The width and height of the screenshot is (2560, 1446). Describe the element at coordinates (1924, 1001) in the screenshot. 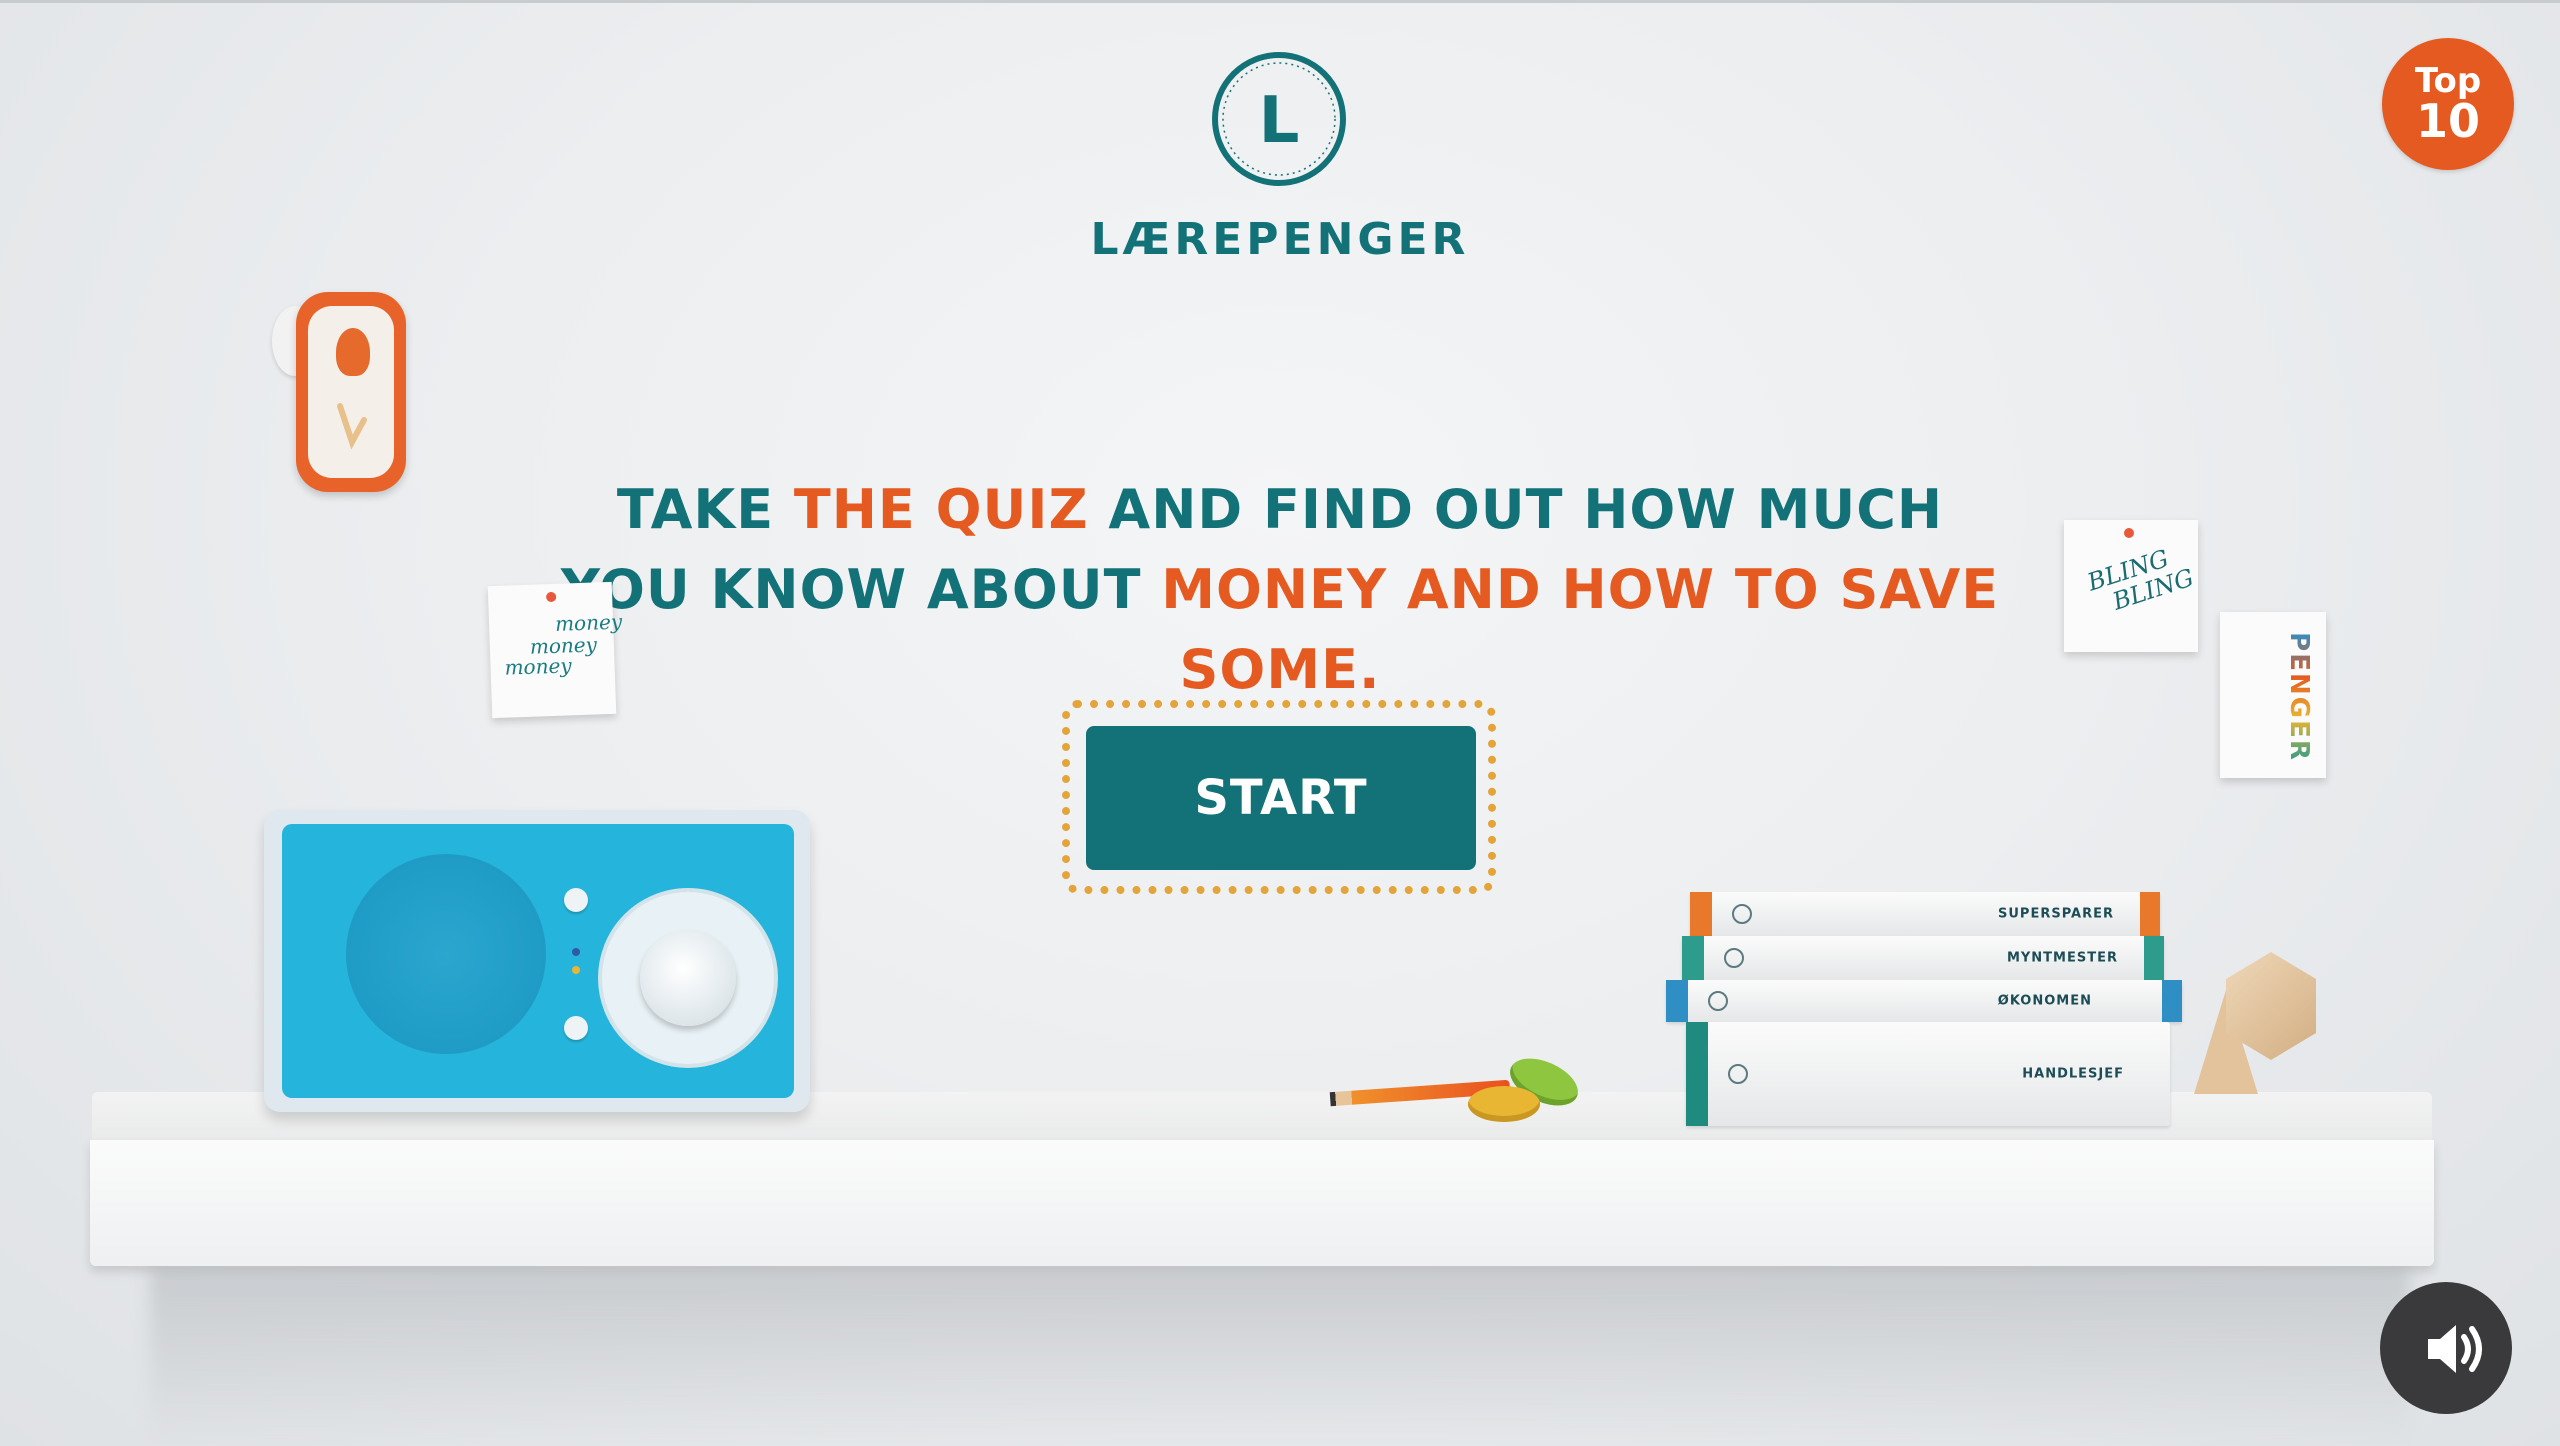

I see `book-okonomen: ØKONOMEN` at that location.